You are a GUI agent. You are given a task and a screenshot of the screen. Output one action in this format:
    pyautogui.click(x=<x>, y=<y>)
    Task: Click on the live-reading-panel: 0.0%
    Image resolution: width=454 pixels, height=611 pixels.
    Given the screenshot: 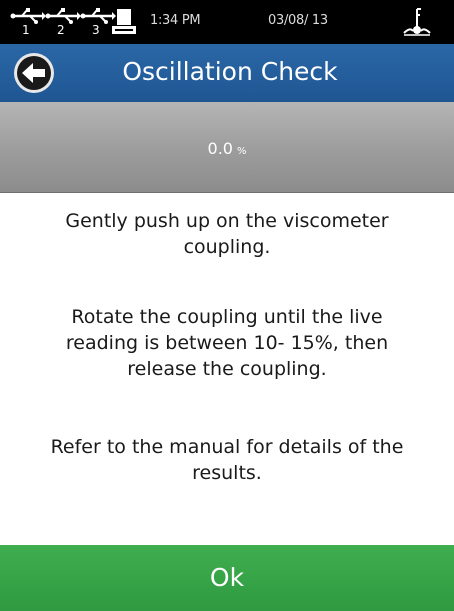 What is the action you would take?
    pyautogui.click(x=227, y=147)
    